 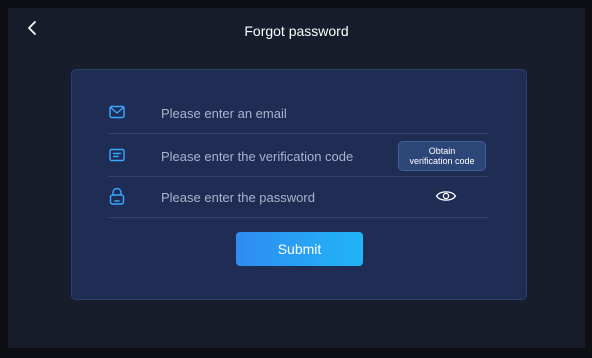 I want to click on password-row, so click(x=298, y=197).